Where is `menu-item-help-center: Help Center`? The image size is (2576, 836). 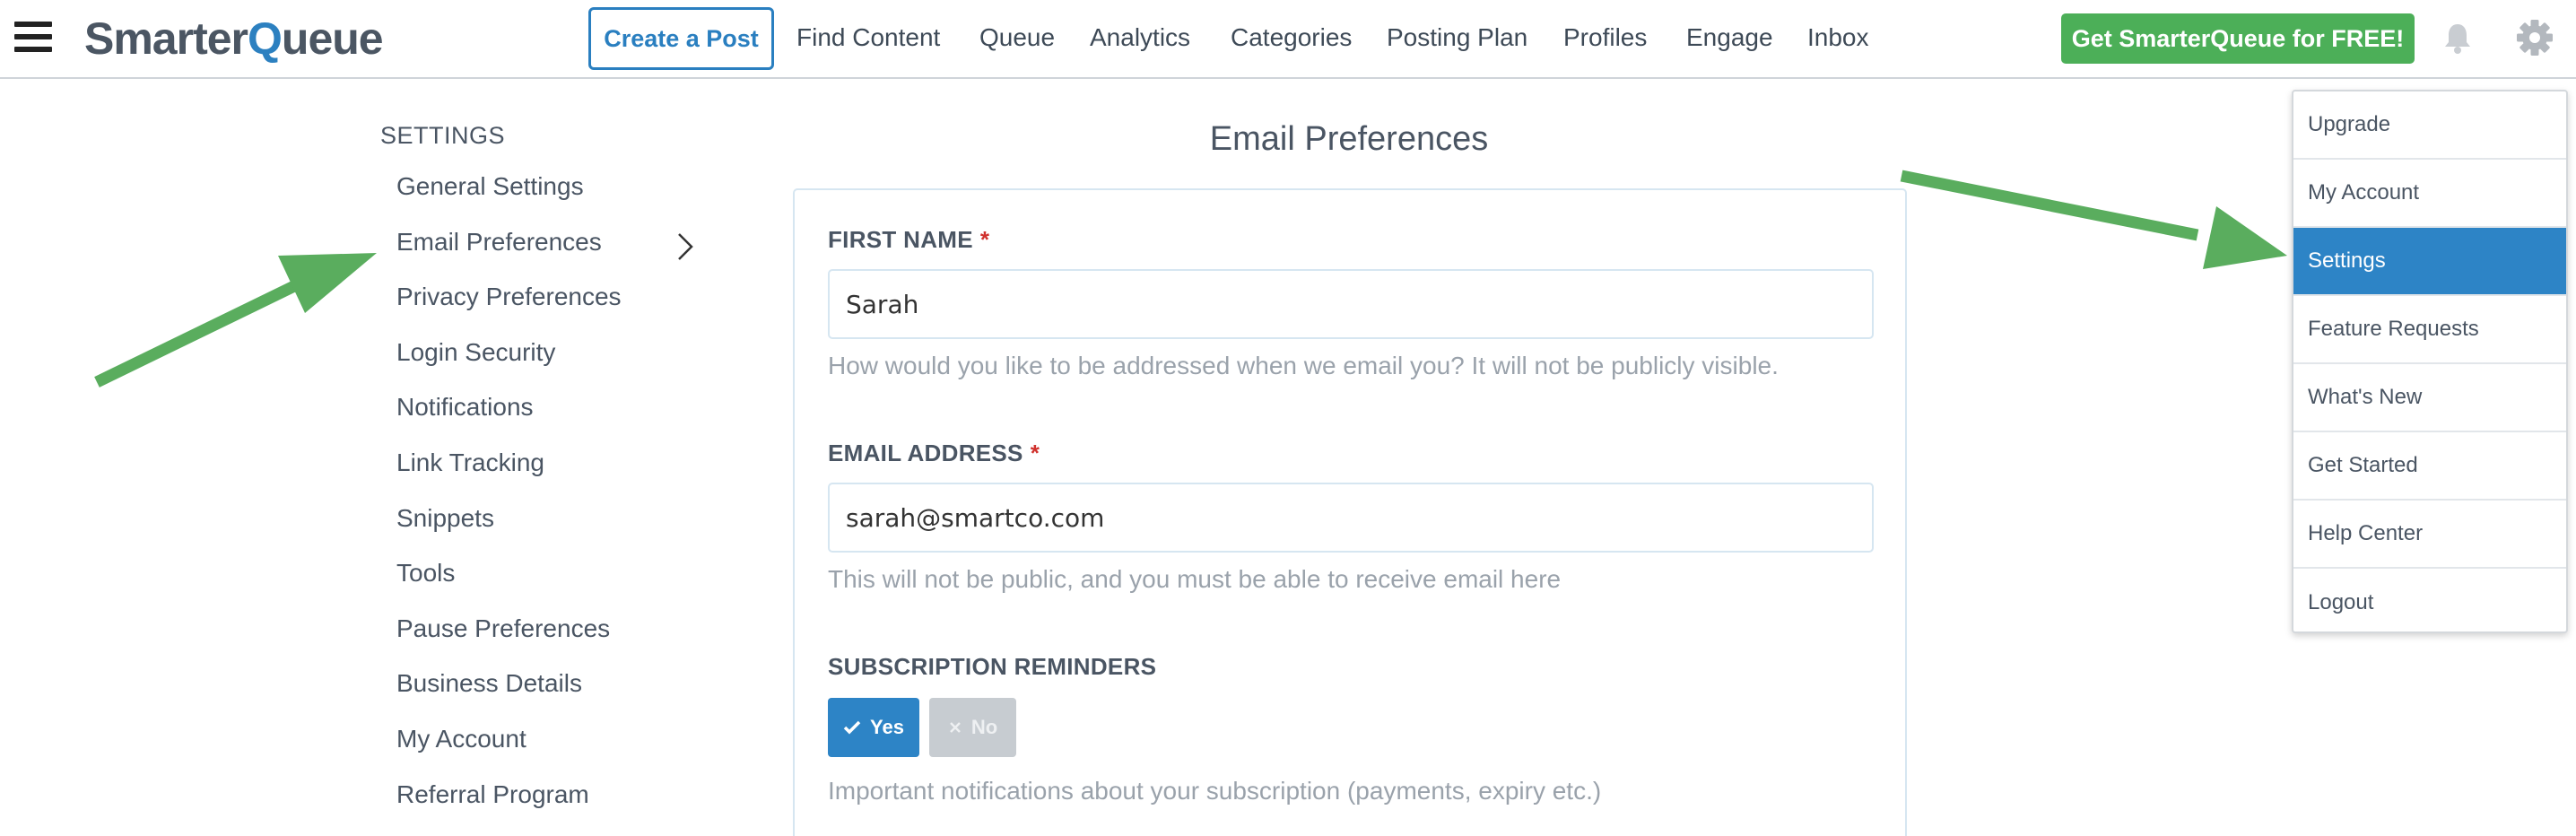 menu-item-help-center: Help Center is located at coordinates (2429, 535).